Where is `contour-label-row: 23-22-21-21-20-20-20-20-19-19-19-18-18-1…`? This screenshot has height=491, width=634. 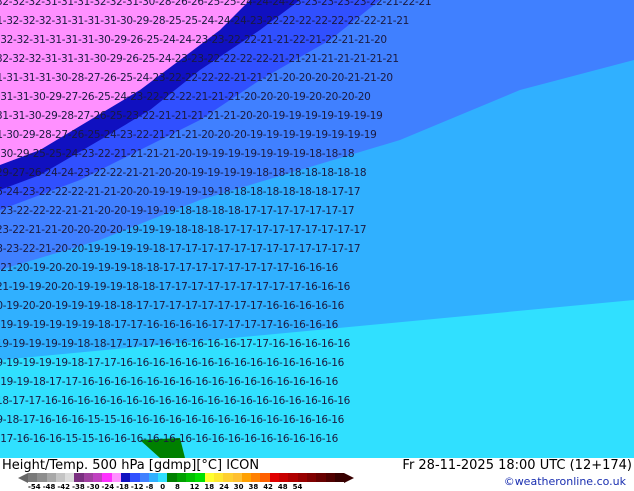 contour-label-row: 23-22-21-21-20-20-20-20-19-19-19-18-18-1… is located at coordinates (183, 230).